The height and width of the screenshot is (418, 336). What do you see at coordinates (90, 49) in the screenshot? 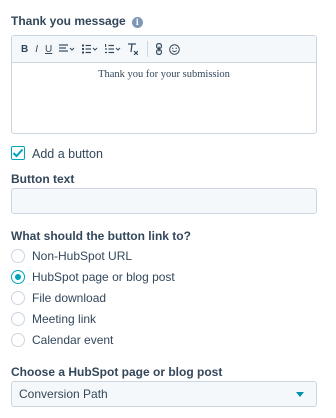
I see `bulleted-list-icon` at bounding box center [90, 49].